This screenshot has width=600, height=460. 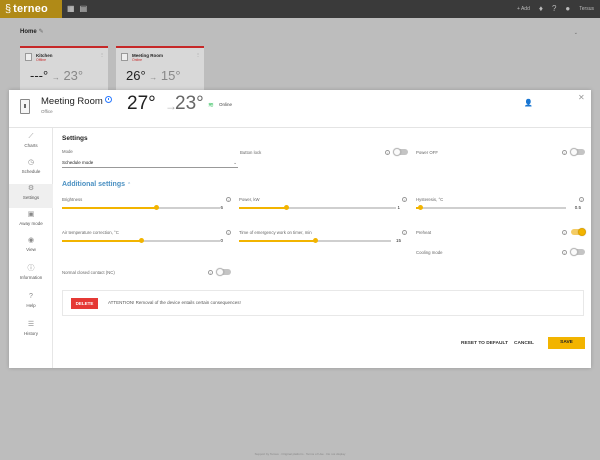 What do you see at coordinates (315, 240) in the screenshot?
I see `emergency-time-slider` at bounding box center [315, 240].